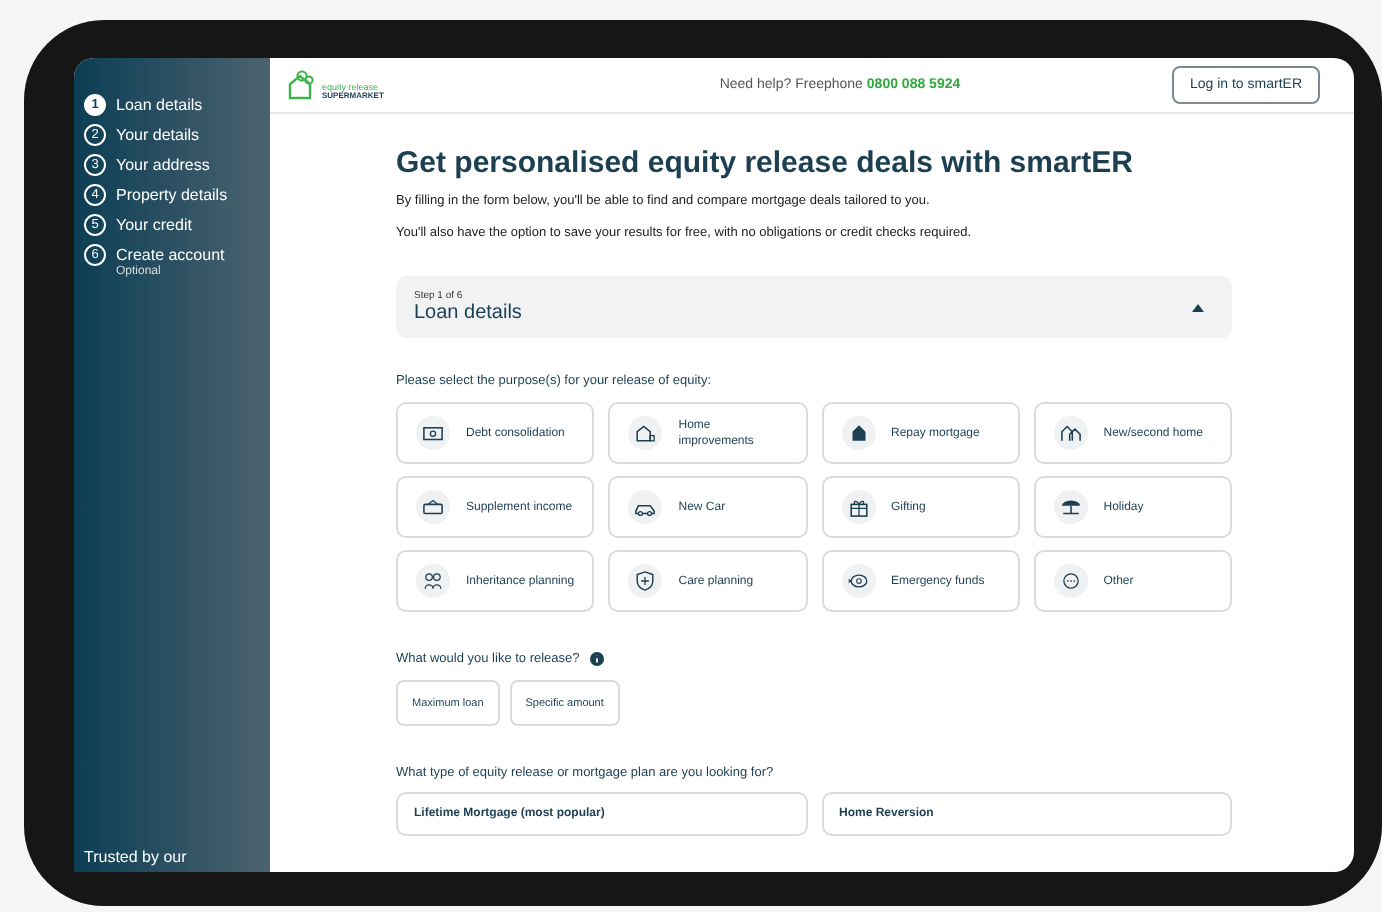 The width and height of the screenshot is (1382, 912). What do you see at coordinates (163, 165) in the screenshot?
I see `step-label: Your address` at bounding box center [163, 165].